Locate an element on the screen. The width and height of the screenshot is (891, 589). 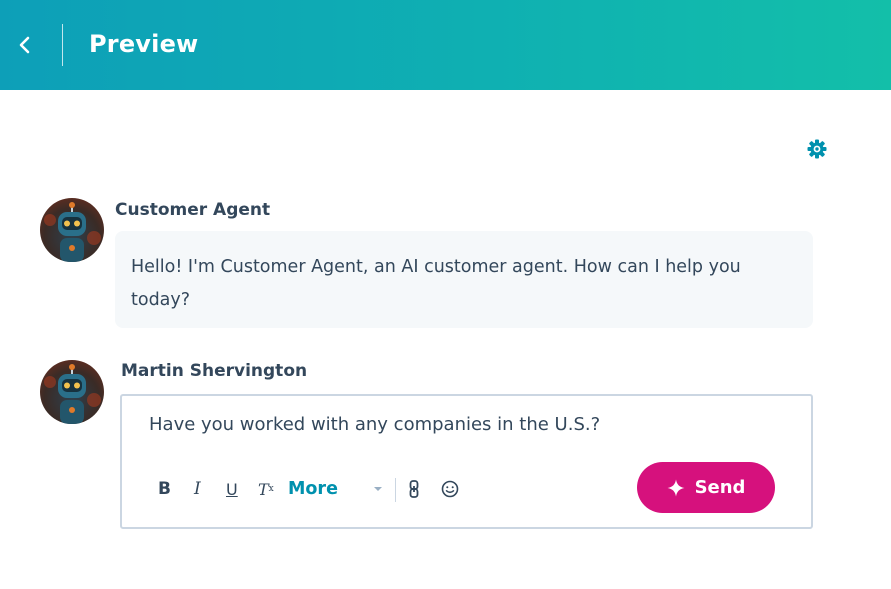
gear-icon is located at coordinates (817, 149).